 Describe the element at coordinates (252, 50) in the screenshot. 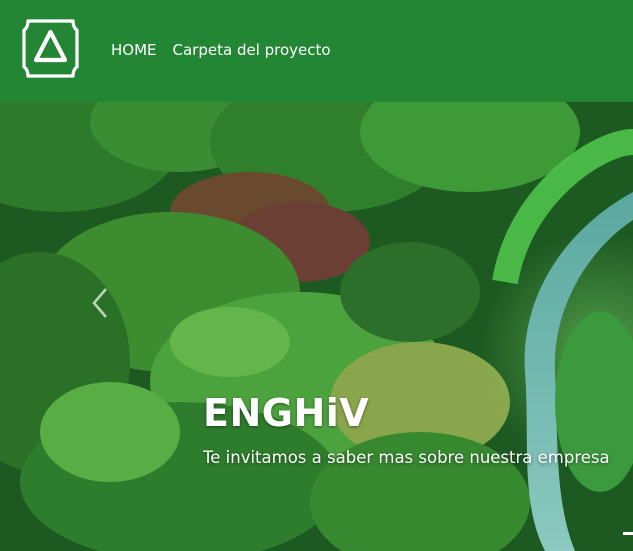

I see `nav-carpeta-proyecto: Carpeta del proyecto` at that location.